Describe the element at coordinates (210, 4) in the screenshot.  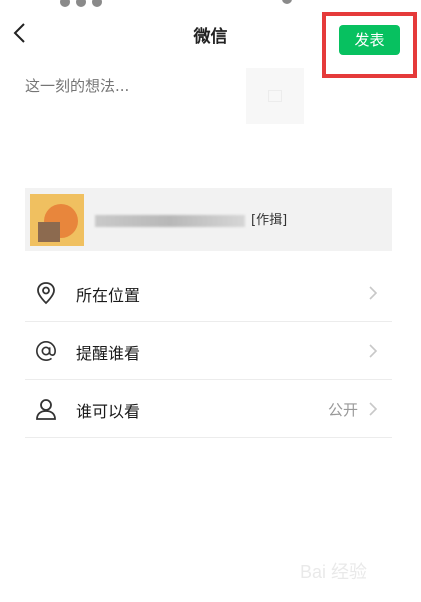
I see `status-bar` at that location.